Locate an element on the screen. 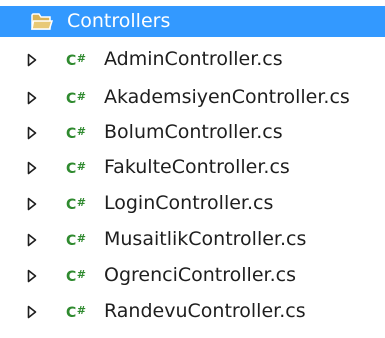 The height and width of the screenshot is (338, 385). file-node: C# FakulteController.cs is located at coordinates (192, 167).